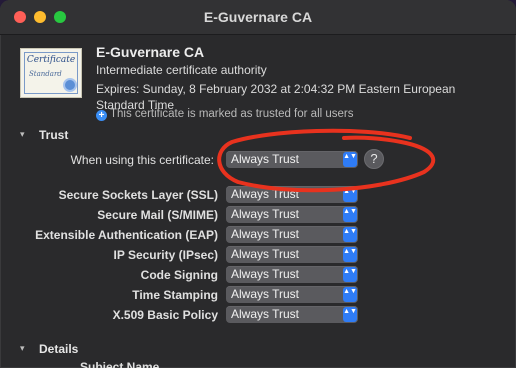 This screenshot has width=516, height=368. Describe the element at coordinates (326, 160) in the screenshot. I see `red-annotation-circle` at that location.